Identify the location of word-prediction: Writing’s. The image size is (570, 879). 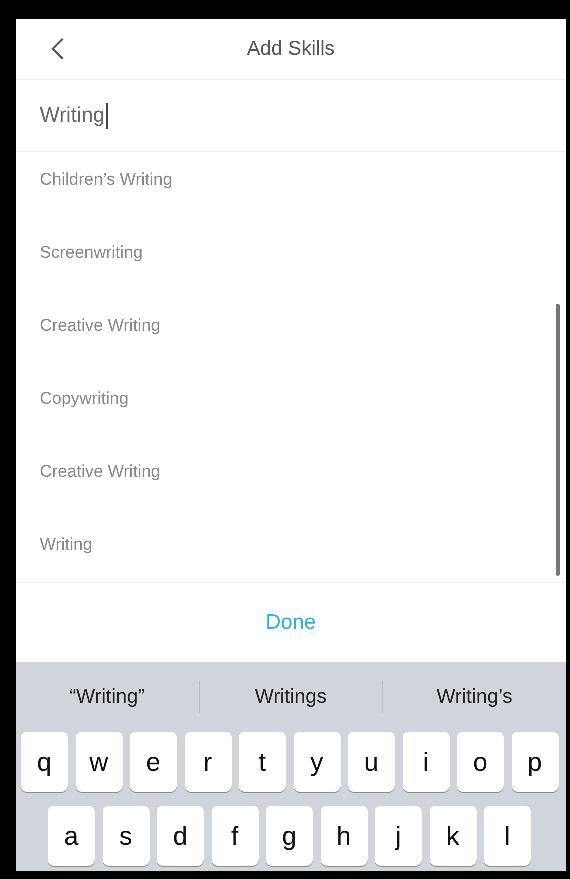
(474, 697).